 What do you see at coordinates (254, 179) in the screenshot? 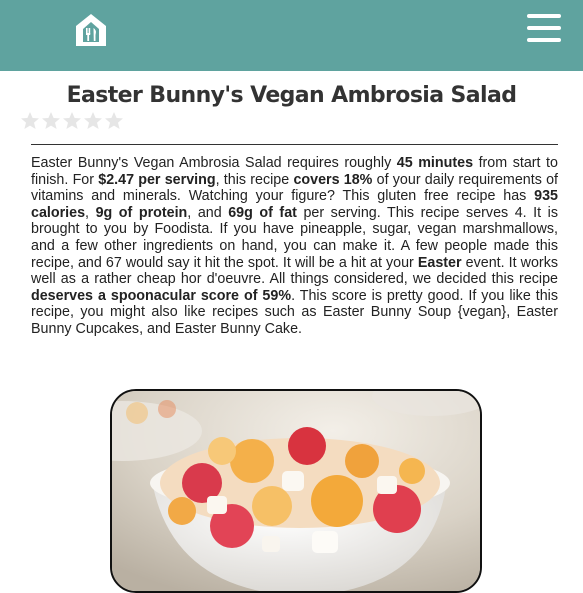
I see `summary-text: , this recipe` at bounding box center [254, 179].